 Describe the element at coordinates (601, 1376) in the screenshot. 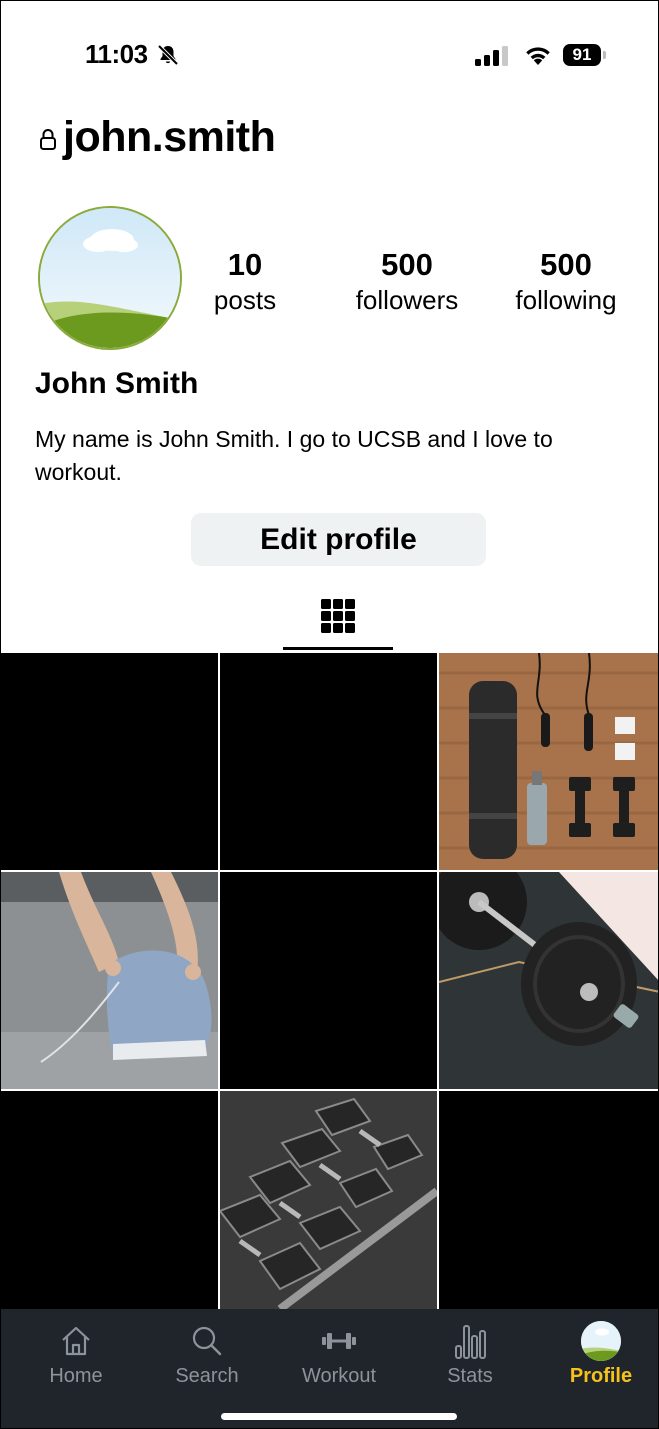

I see `tab-profile-label: Profile` at that location.